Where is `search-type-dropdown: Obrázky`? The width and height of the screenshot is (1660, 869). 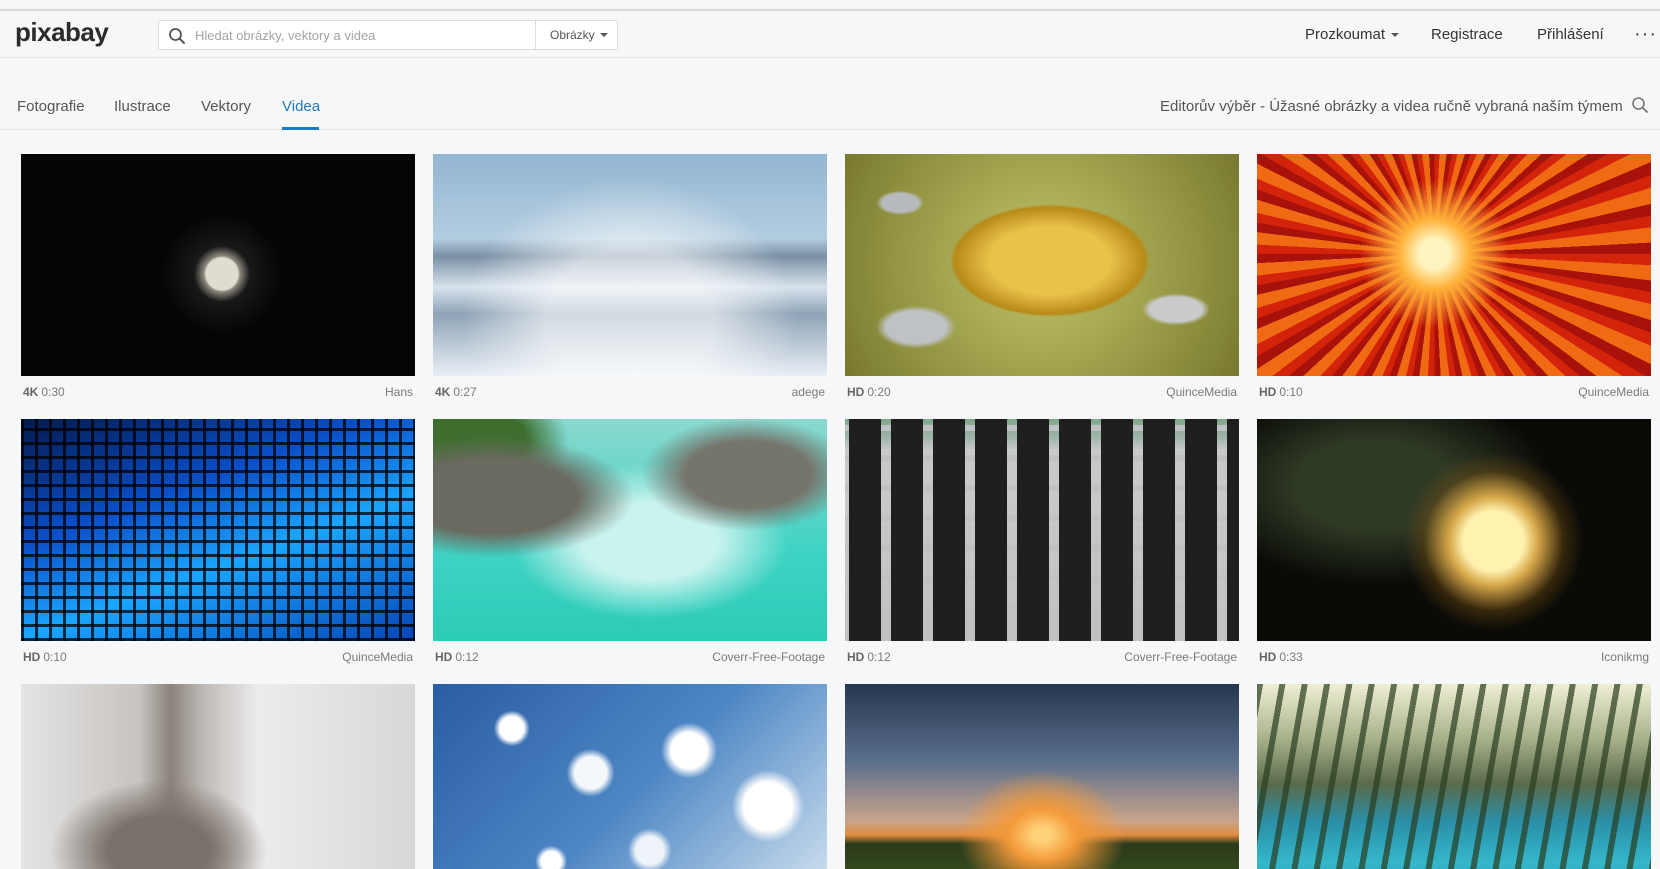 search-type-dropdown: Obrázky is located at coordinates (576, 35).